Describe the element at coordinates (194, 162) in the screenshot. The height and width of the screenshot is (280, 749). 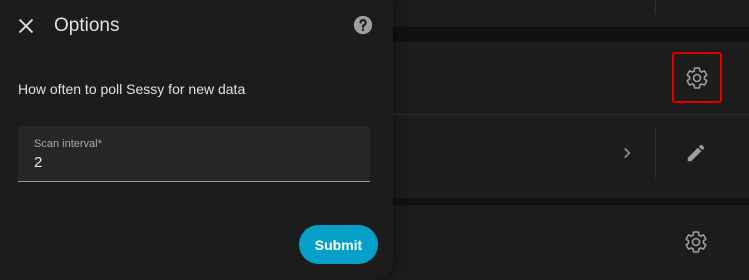
I see `scan-interval-input` at that location.